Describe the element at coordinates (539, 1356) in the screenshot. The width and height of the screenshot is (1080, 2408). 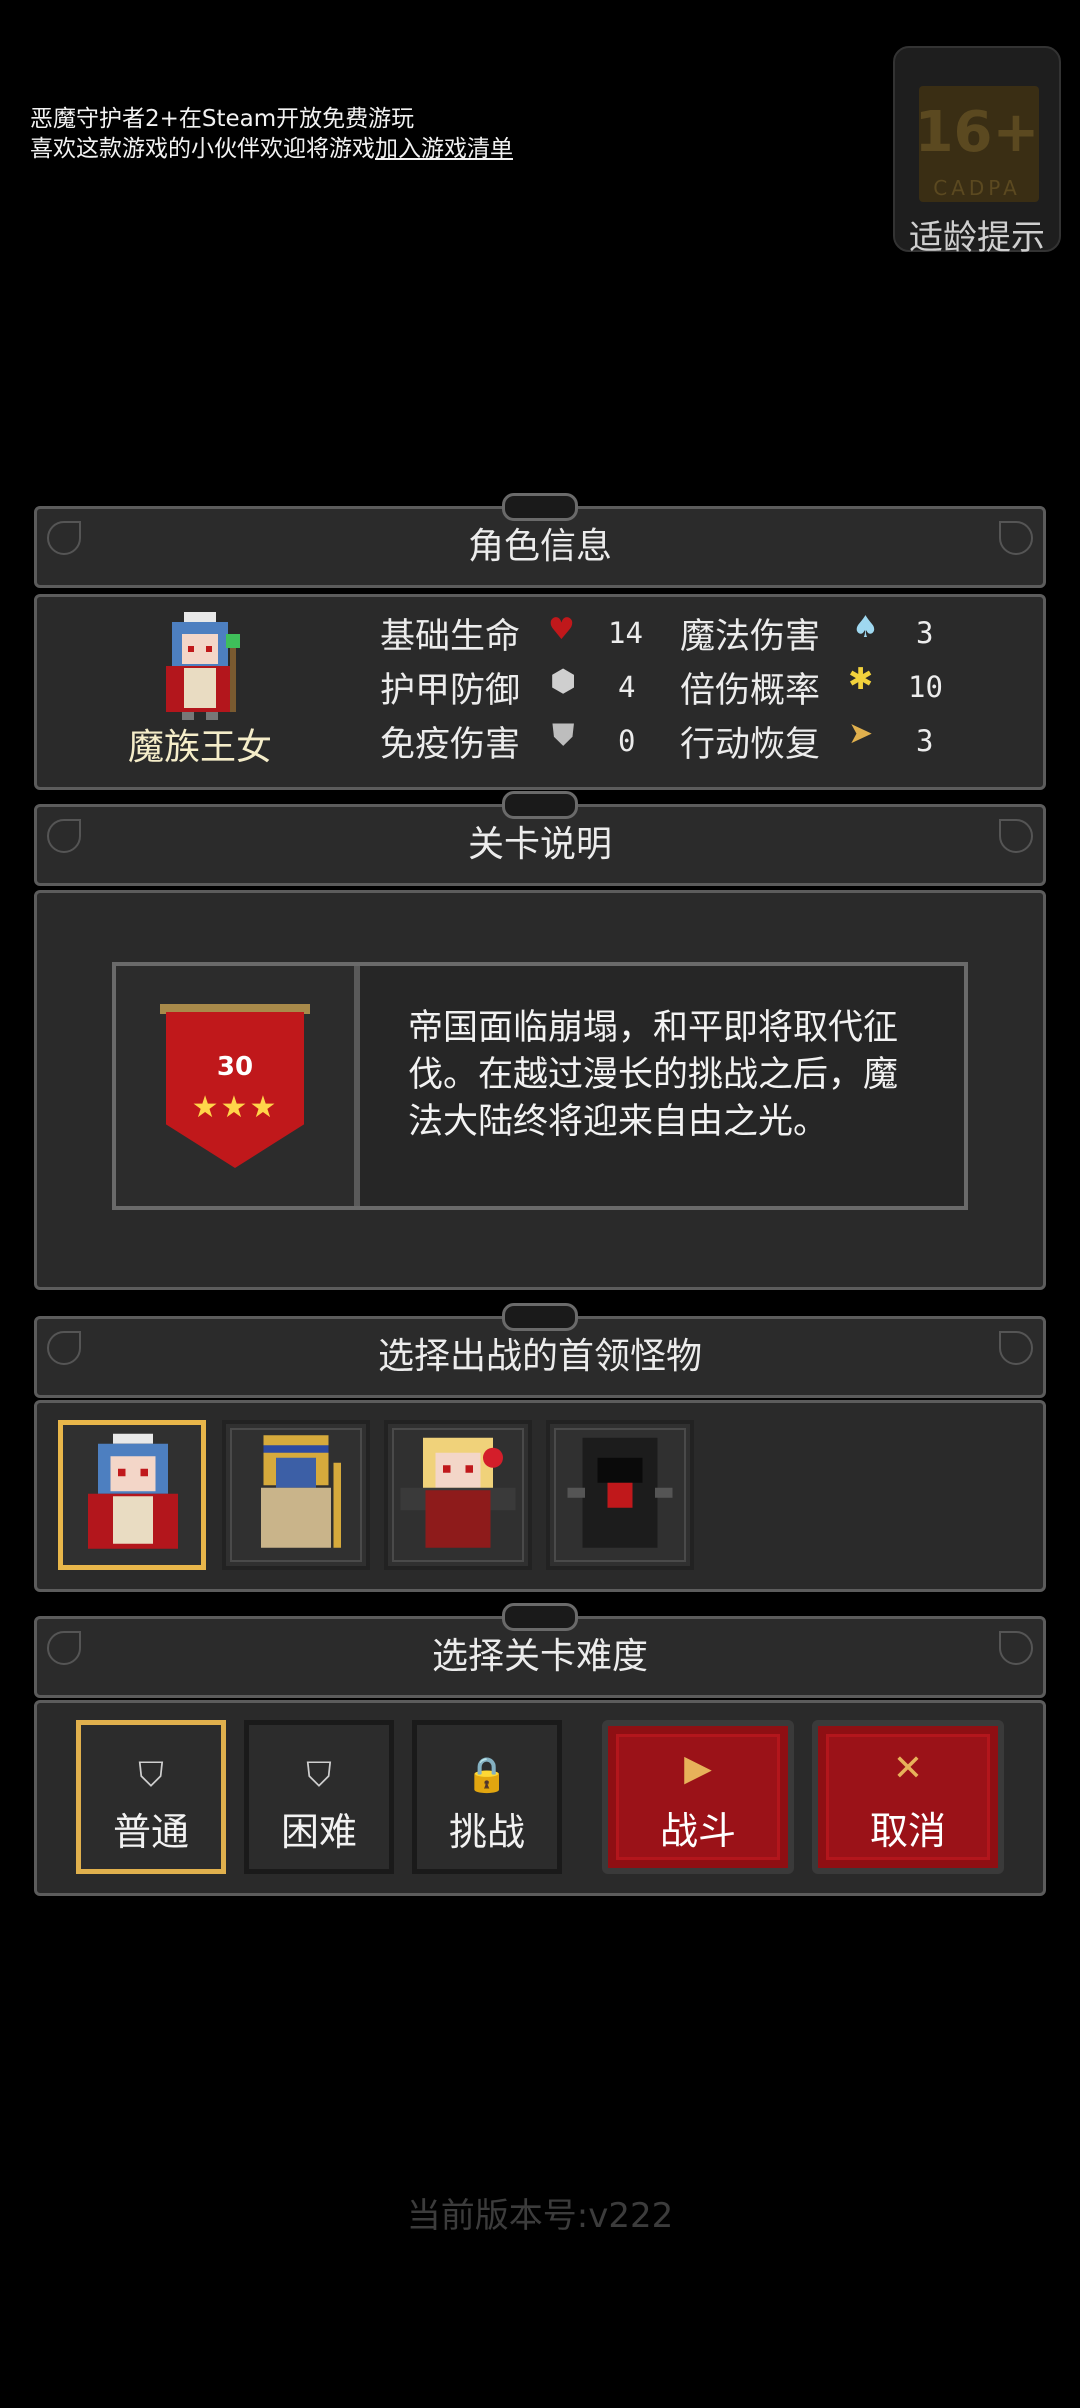
I see `boss-panel-title: 选择出战的首领怪物` at that location.